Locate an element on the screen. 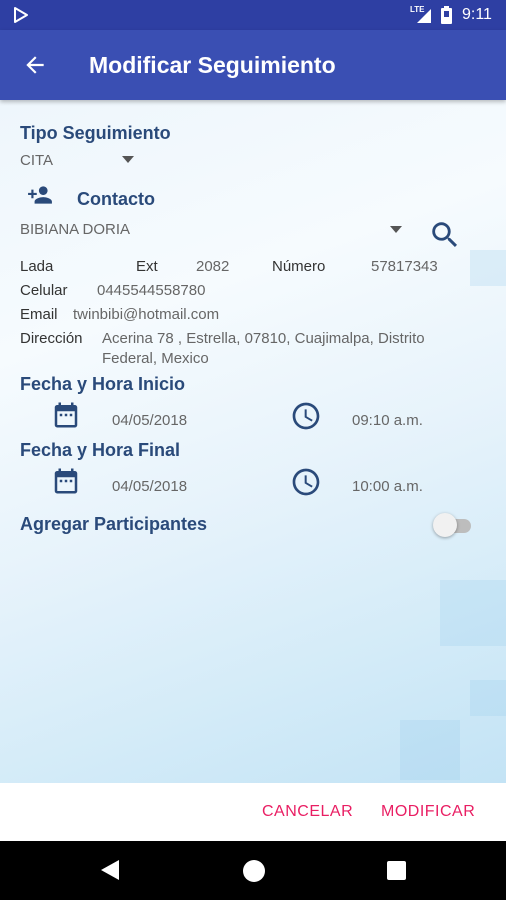 This screenshot has width=506, height=900. page-title: Modificar Seguimiento is located at coordinates (212, 65).